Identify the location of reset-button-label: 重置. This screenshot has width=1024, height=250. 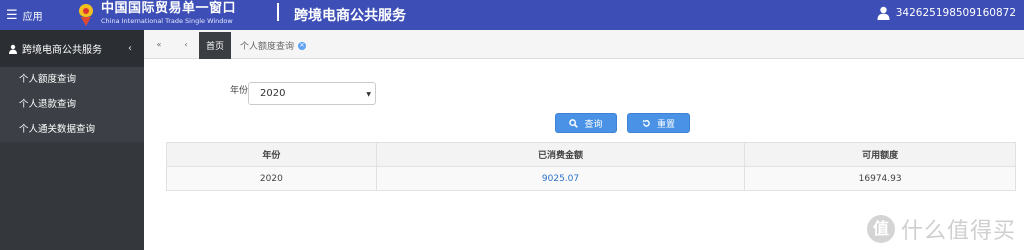
(665, 124).